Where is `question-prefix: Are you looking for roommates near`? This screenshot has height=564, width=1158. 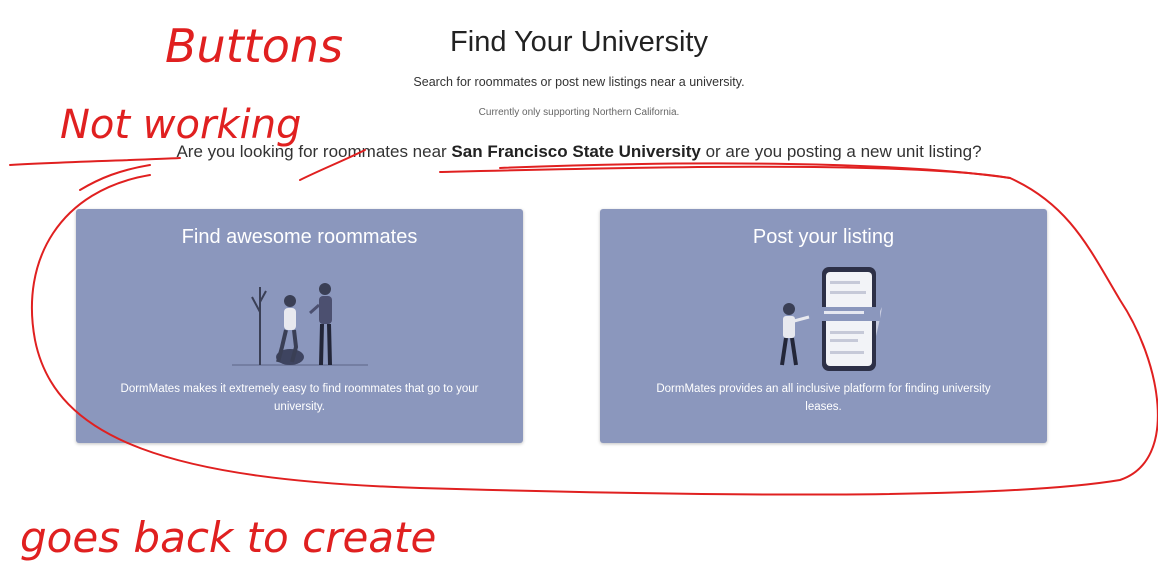
question-prefix: Are you looking for roommates near is located at coordinates (314, 151).